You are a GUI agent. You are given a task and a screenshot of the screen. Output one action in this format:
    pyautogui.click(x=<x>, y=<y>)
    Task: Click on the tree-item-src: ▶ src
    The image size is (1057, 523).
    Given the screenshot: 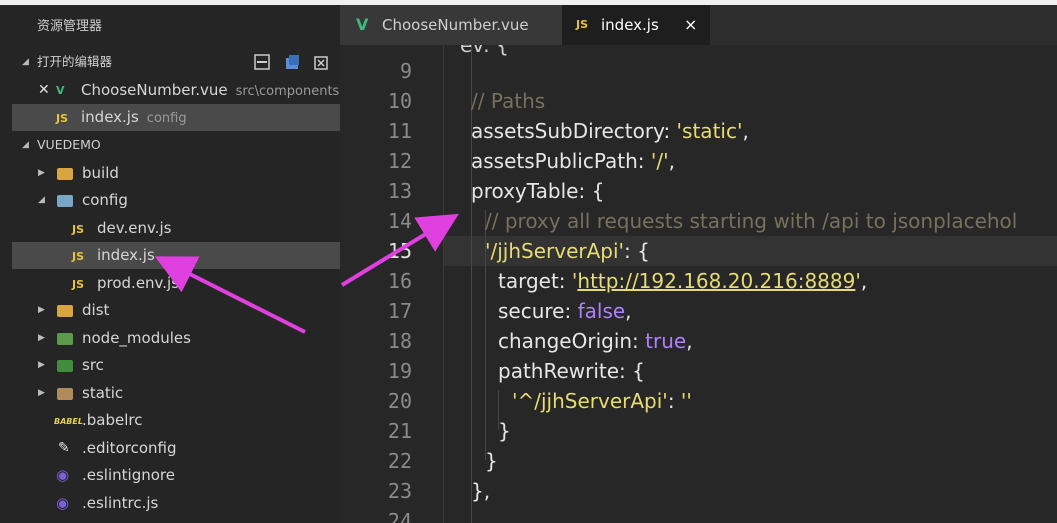 What is the action you would take?
    pyautogui.click(x=176, y=365)
    